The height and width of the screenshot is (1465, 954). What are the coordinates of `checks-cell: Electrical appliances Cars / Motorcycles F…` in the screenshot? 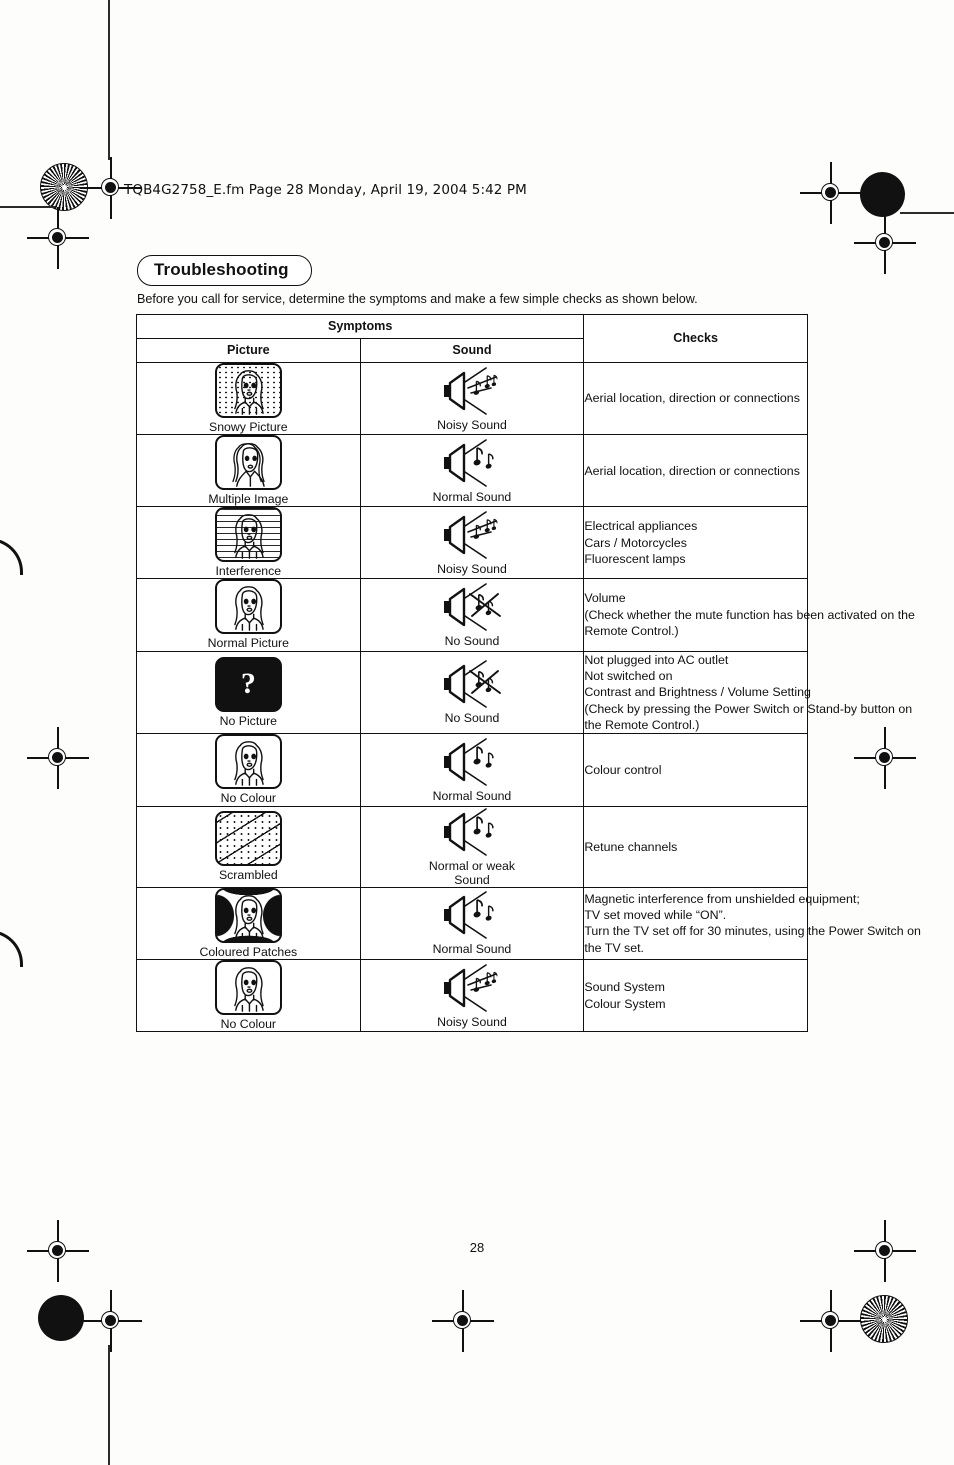 It's located at (695, 543).